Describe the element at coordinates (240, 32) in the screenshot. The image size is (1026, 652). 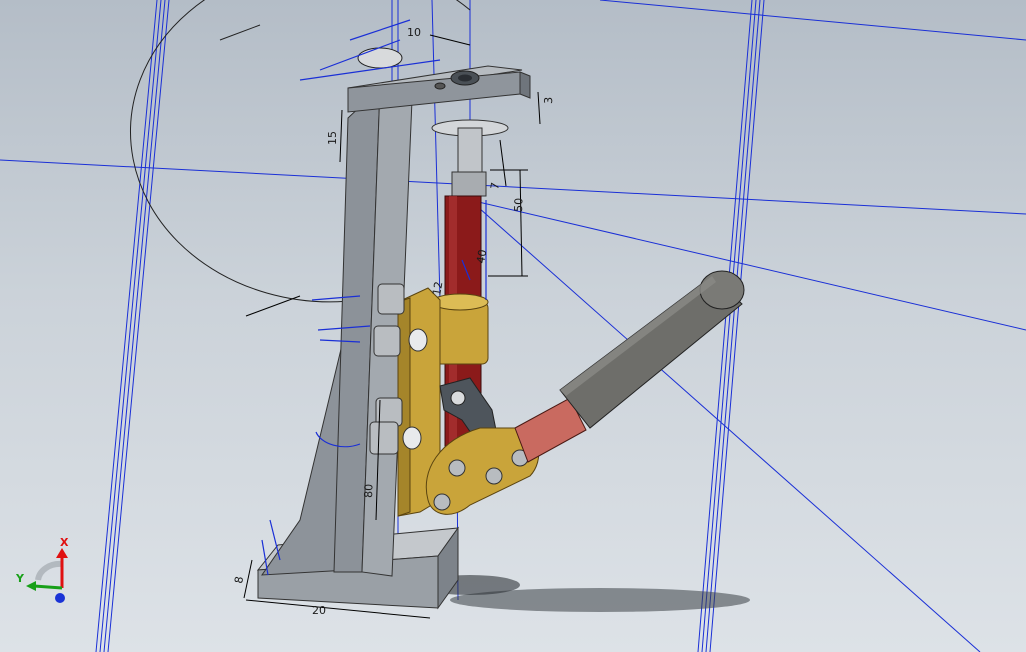
I see `arc-radius-leader` at that location.